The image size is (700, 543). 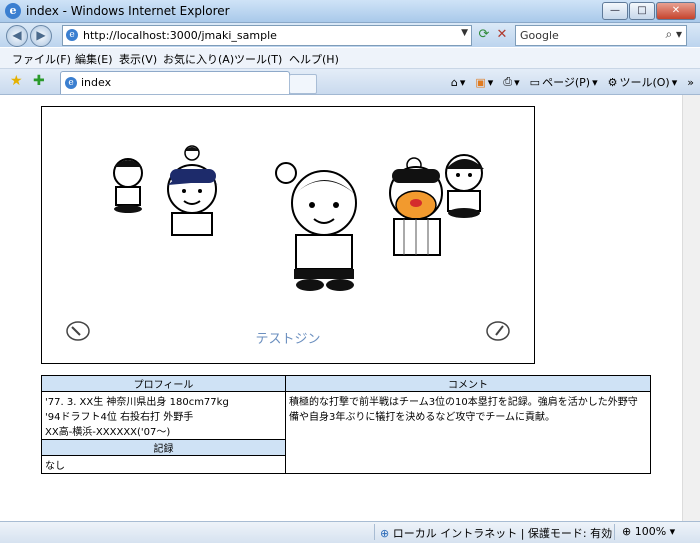 I want to click on security-zone-label: ローカル イントラネット | 保護モード: 有効, so click(x=502, y=533).